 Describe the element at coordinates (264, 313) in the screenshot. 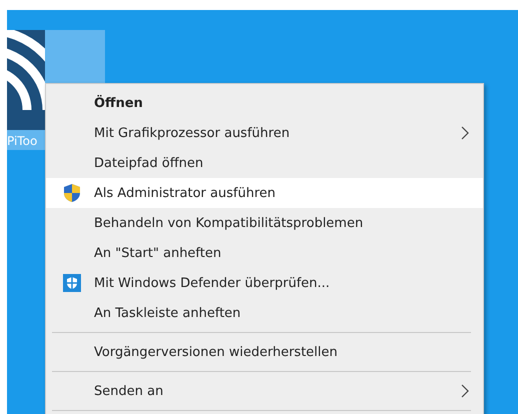

I see `menu-item: An Taskleiste anheften` at that location.